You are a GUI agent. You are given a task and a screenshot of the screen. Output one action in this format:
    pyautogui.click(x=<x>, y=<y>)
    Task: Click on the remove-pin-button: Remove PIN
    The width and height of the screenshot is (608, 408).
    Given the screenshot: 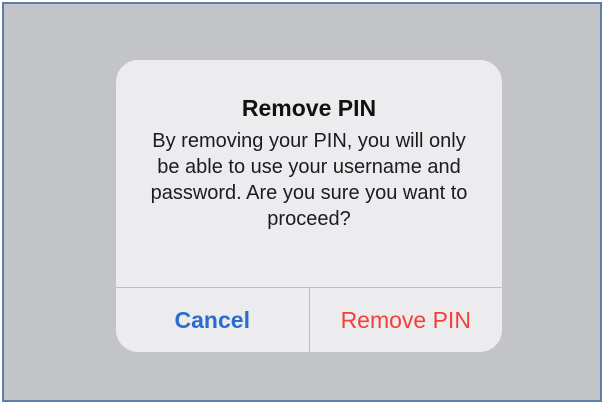 What is the action you would take?
    pyautogui.click(x=405, y=320)
    